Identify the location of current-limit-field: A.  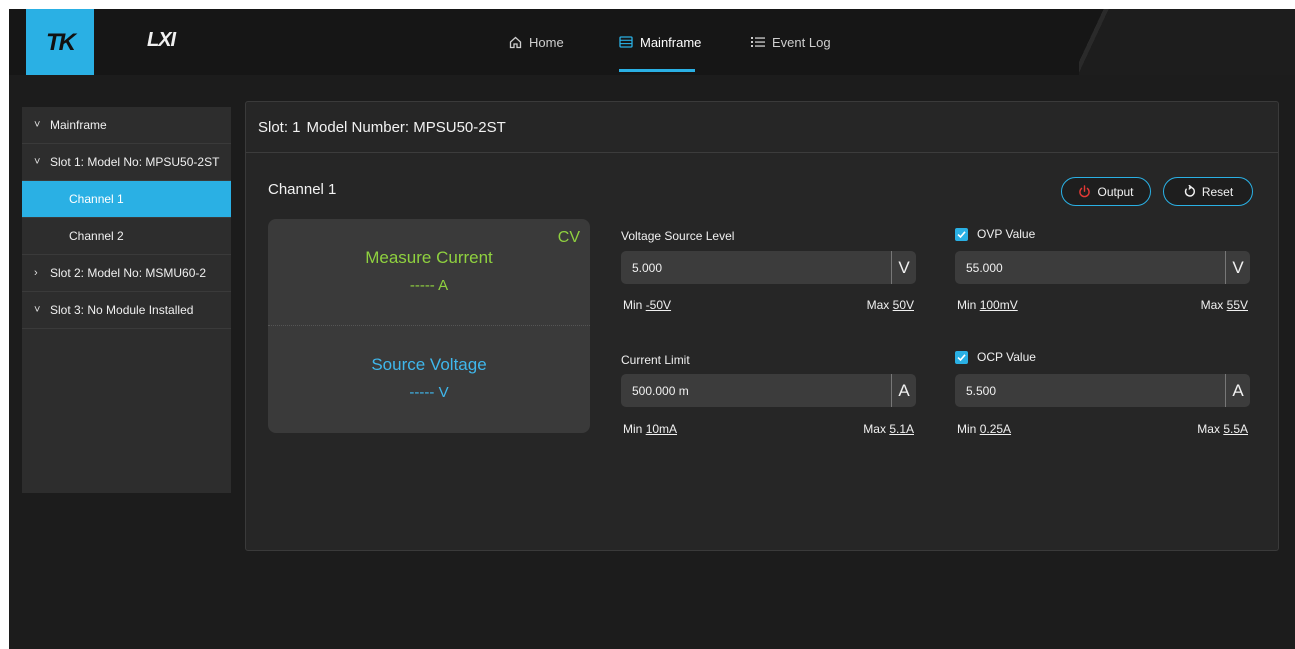
(768, 390).